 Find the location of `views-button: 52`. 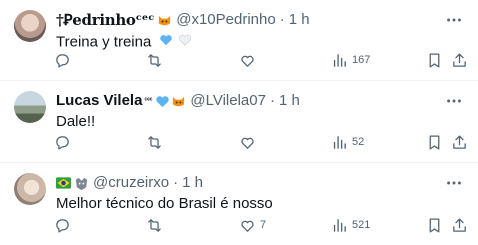

views-button: 52 is located at coordinates (347, 142).